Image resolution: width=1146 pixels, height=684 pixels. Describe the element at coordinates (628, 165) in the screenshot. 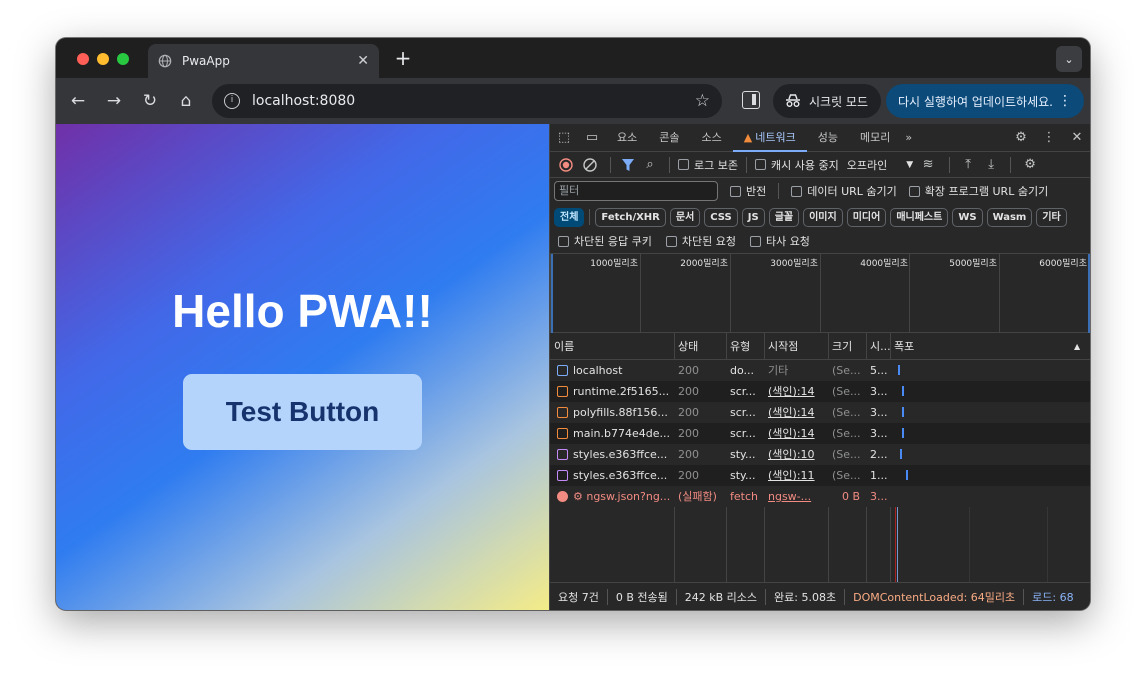

I see `filter-icon` at that location.